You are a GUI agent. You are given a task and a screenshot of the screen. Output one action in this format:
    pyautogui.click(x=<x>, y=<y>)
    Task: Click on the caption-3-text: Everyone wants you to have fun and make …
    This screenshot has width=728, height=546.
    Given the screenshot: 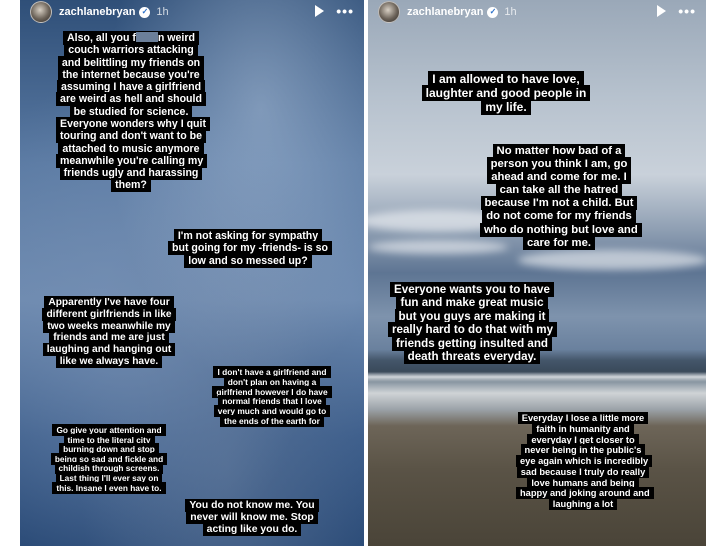 What is the action you would take?
    pyautogui.click(x=473, y=323)
    